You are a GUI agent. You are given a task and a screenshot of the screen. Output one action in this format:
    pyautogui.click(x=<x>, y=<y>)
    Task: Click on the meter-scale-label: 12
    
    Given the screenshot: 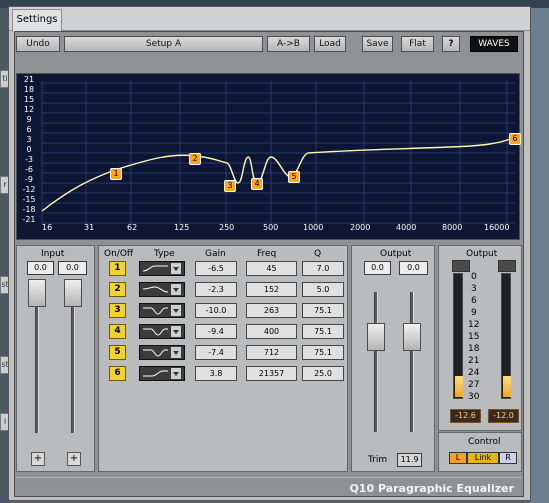 What is the action you would take?
    pyautogui.click(x=474, y=325)
    